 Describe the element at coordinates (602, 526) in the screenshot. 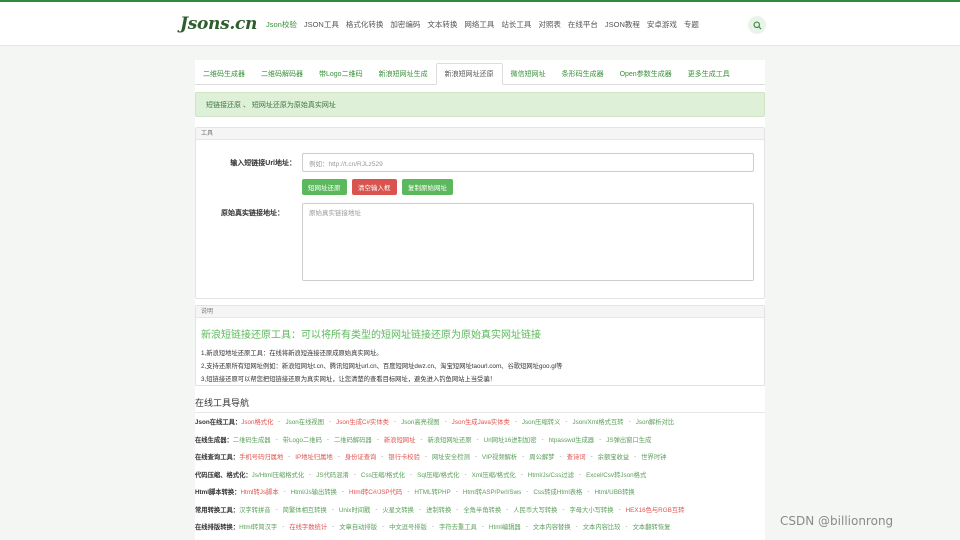

I see `tool-nav-link: 文本内容比较` at that location.